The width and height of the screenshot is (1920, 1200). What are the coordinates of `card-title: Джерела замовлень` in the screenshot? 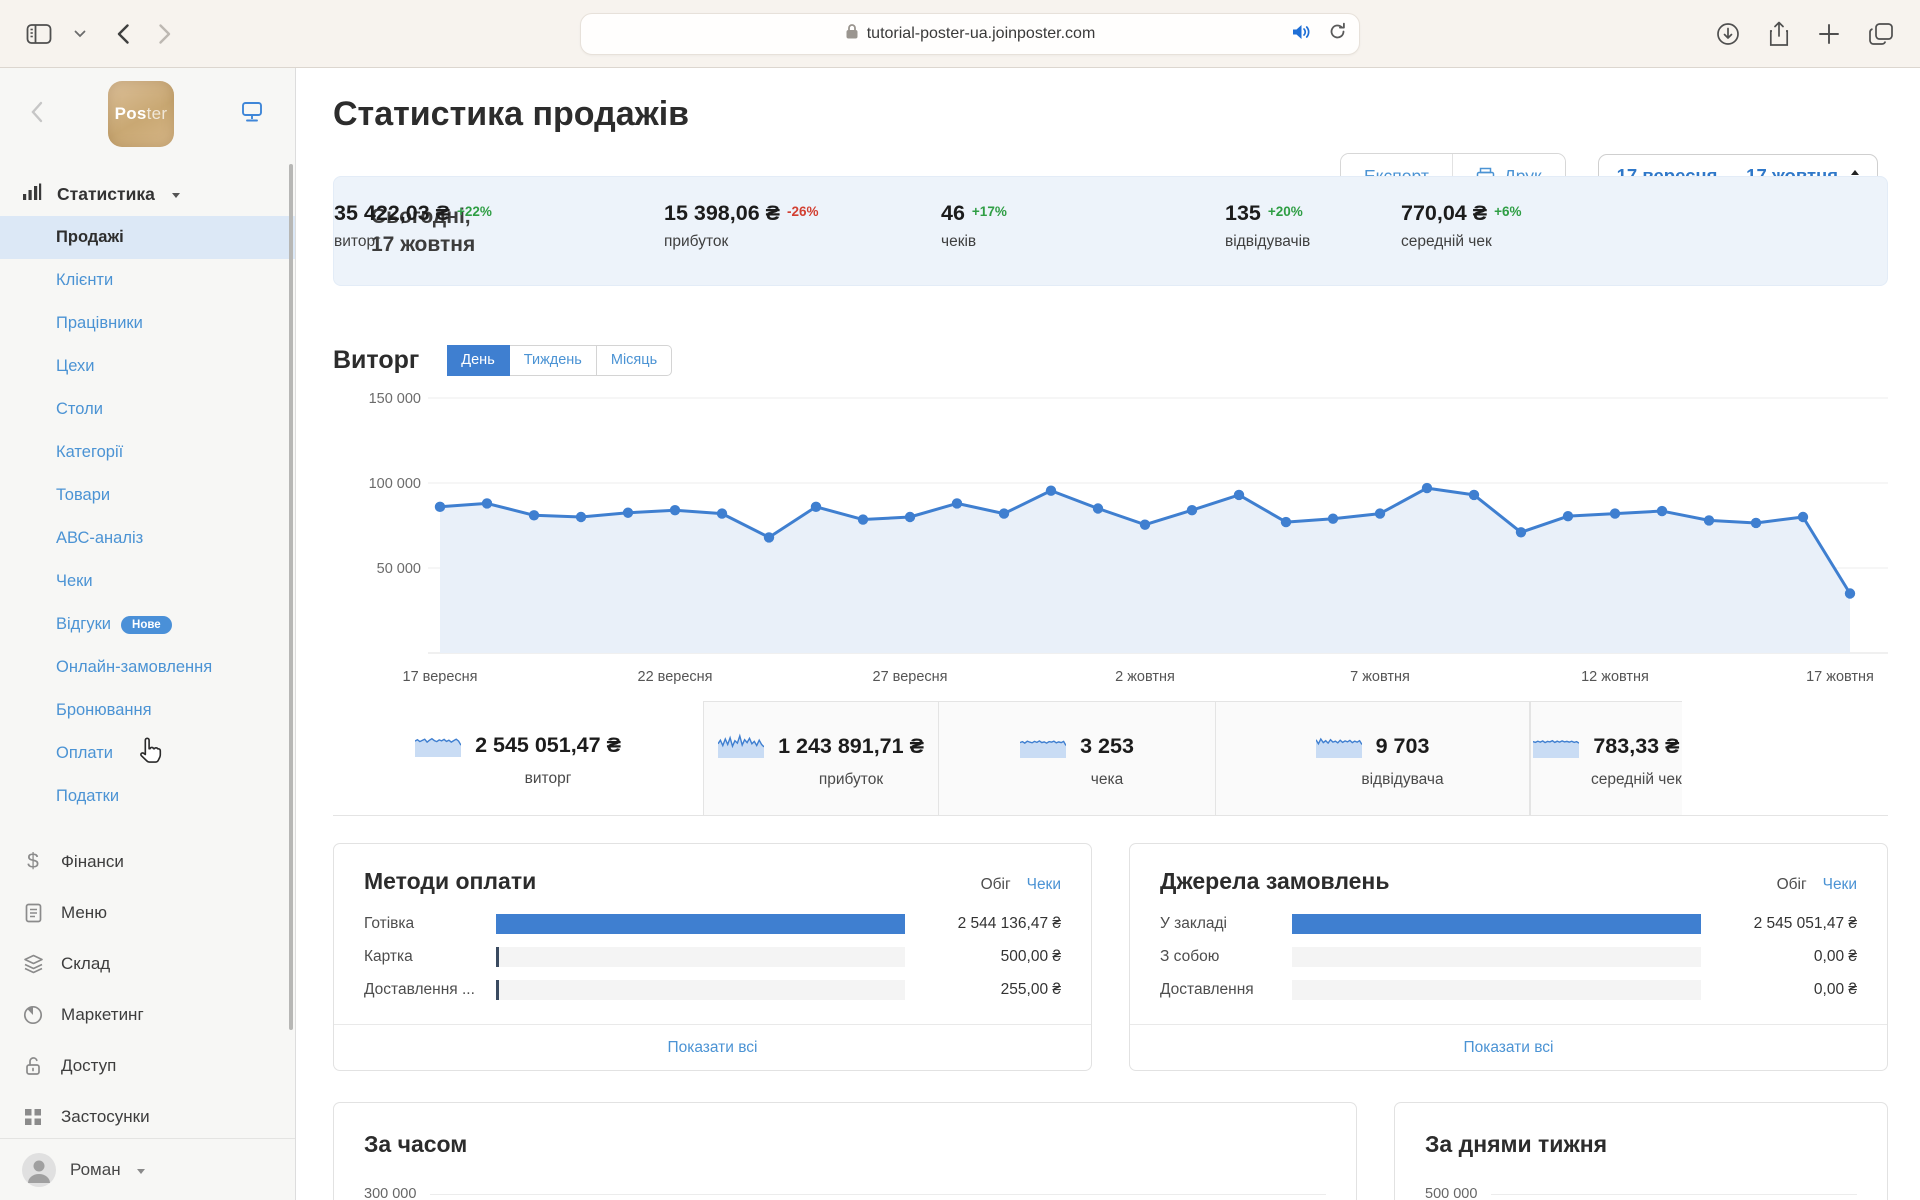 It's located at (1275, 881).